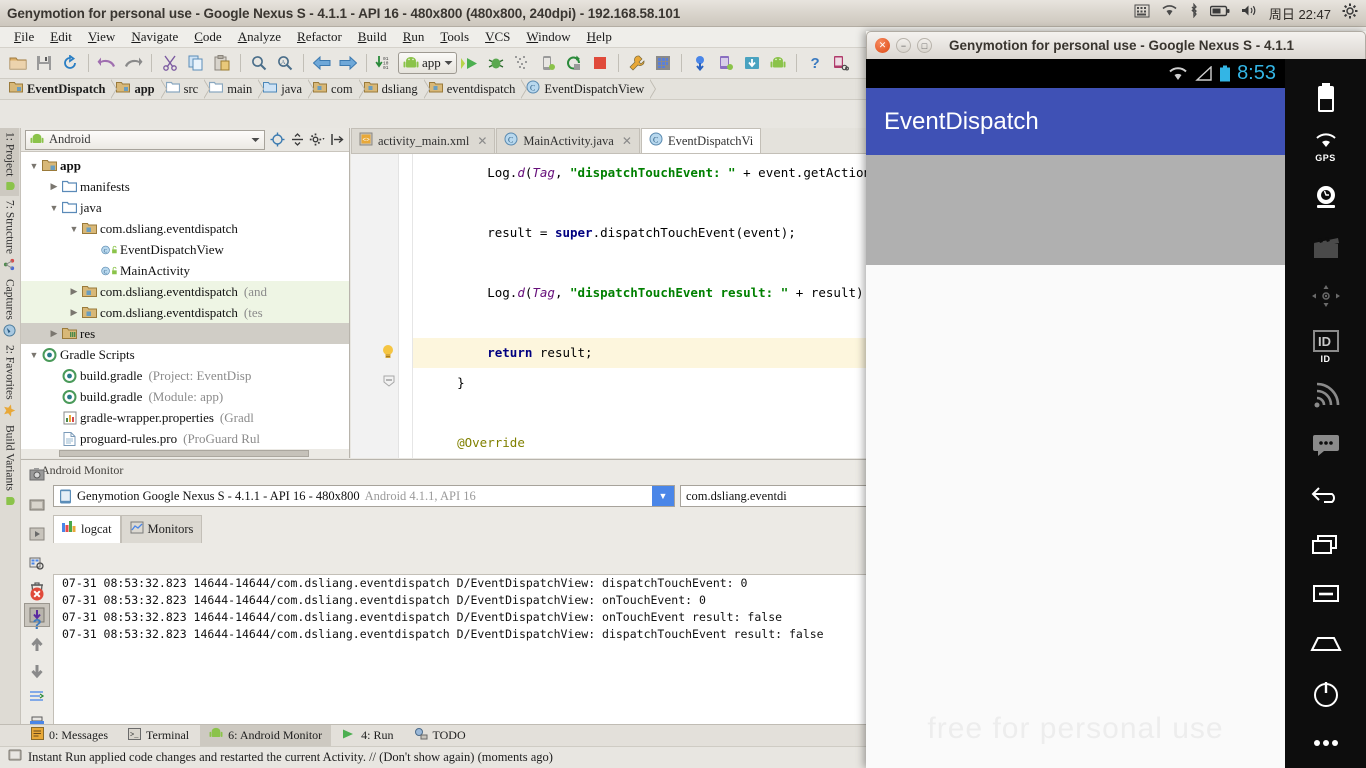  What do you see at coordinates (1169, 13) in the screenshot?
I see `wifi-icon` at bounding box center [1169, 13].